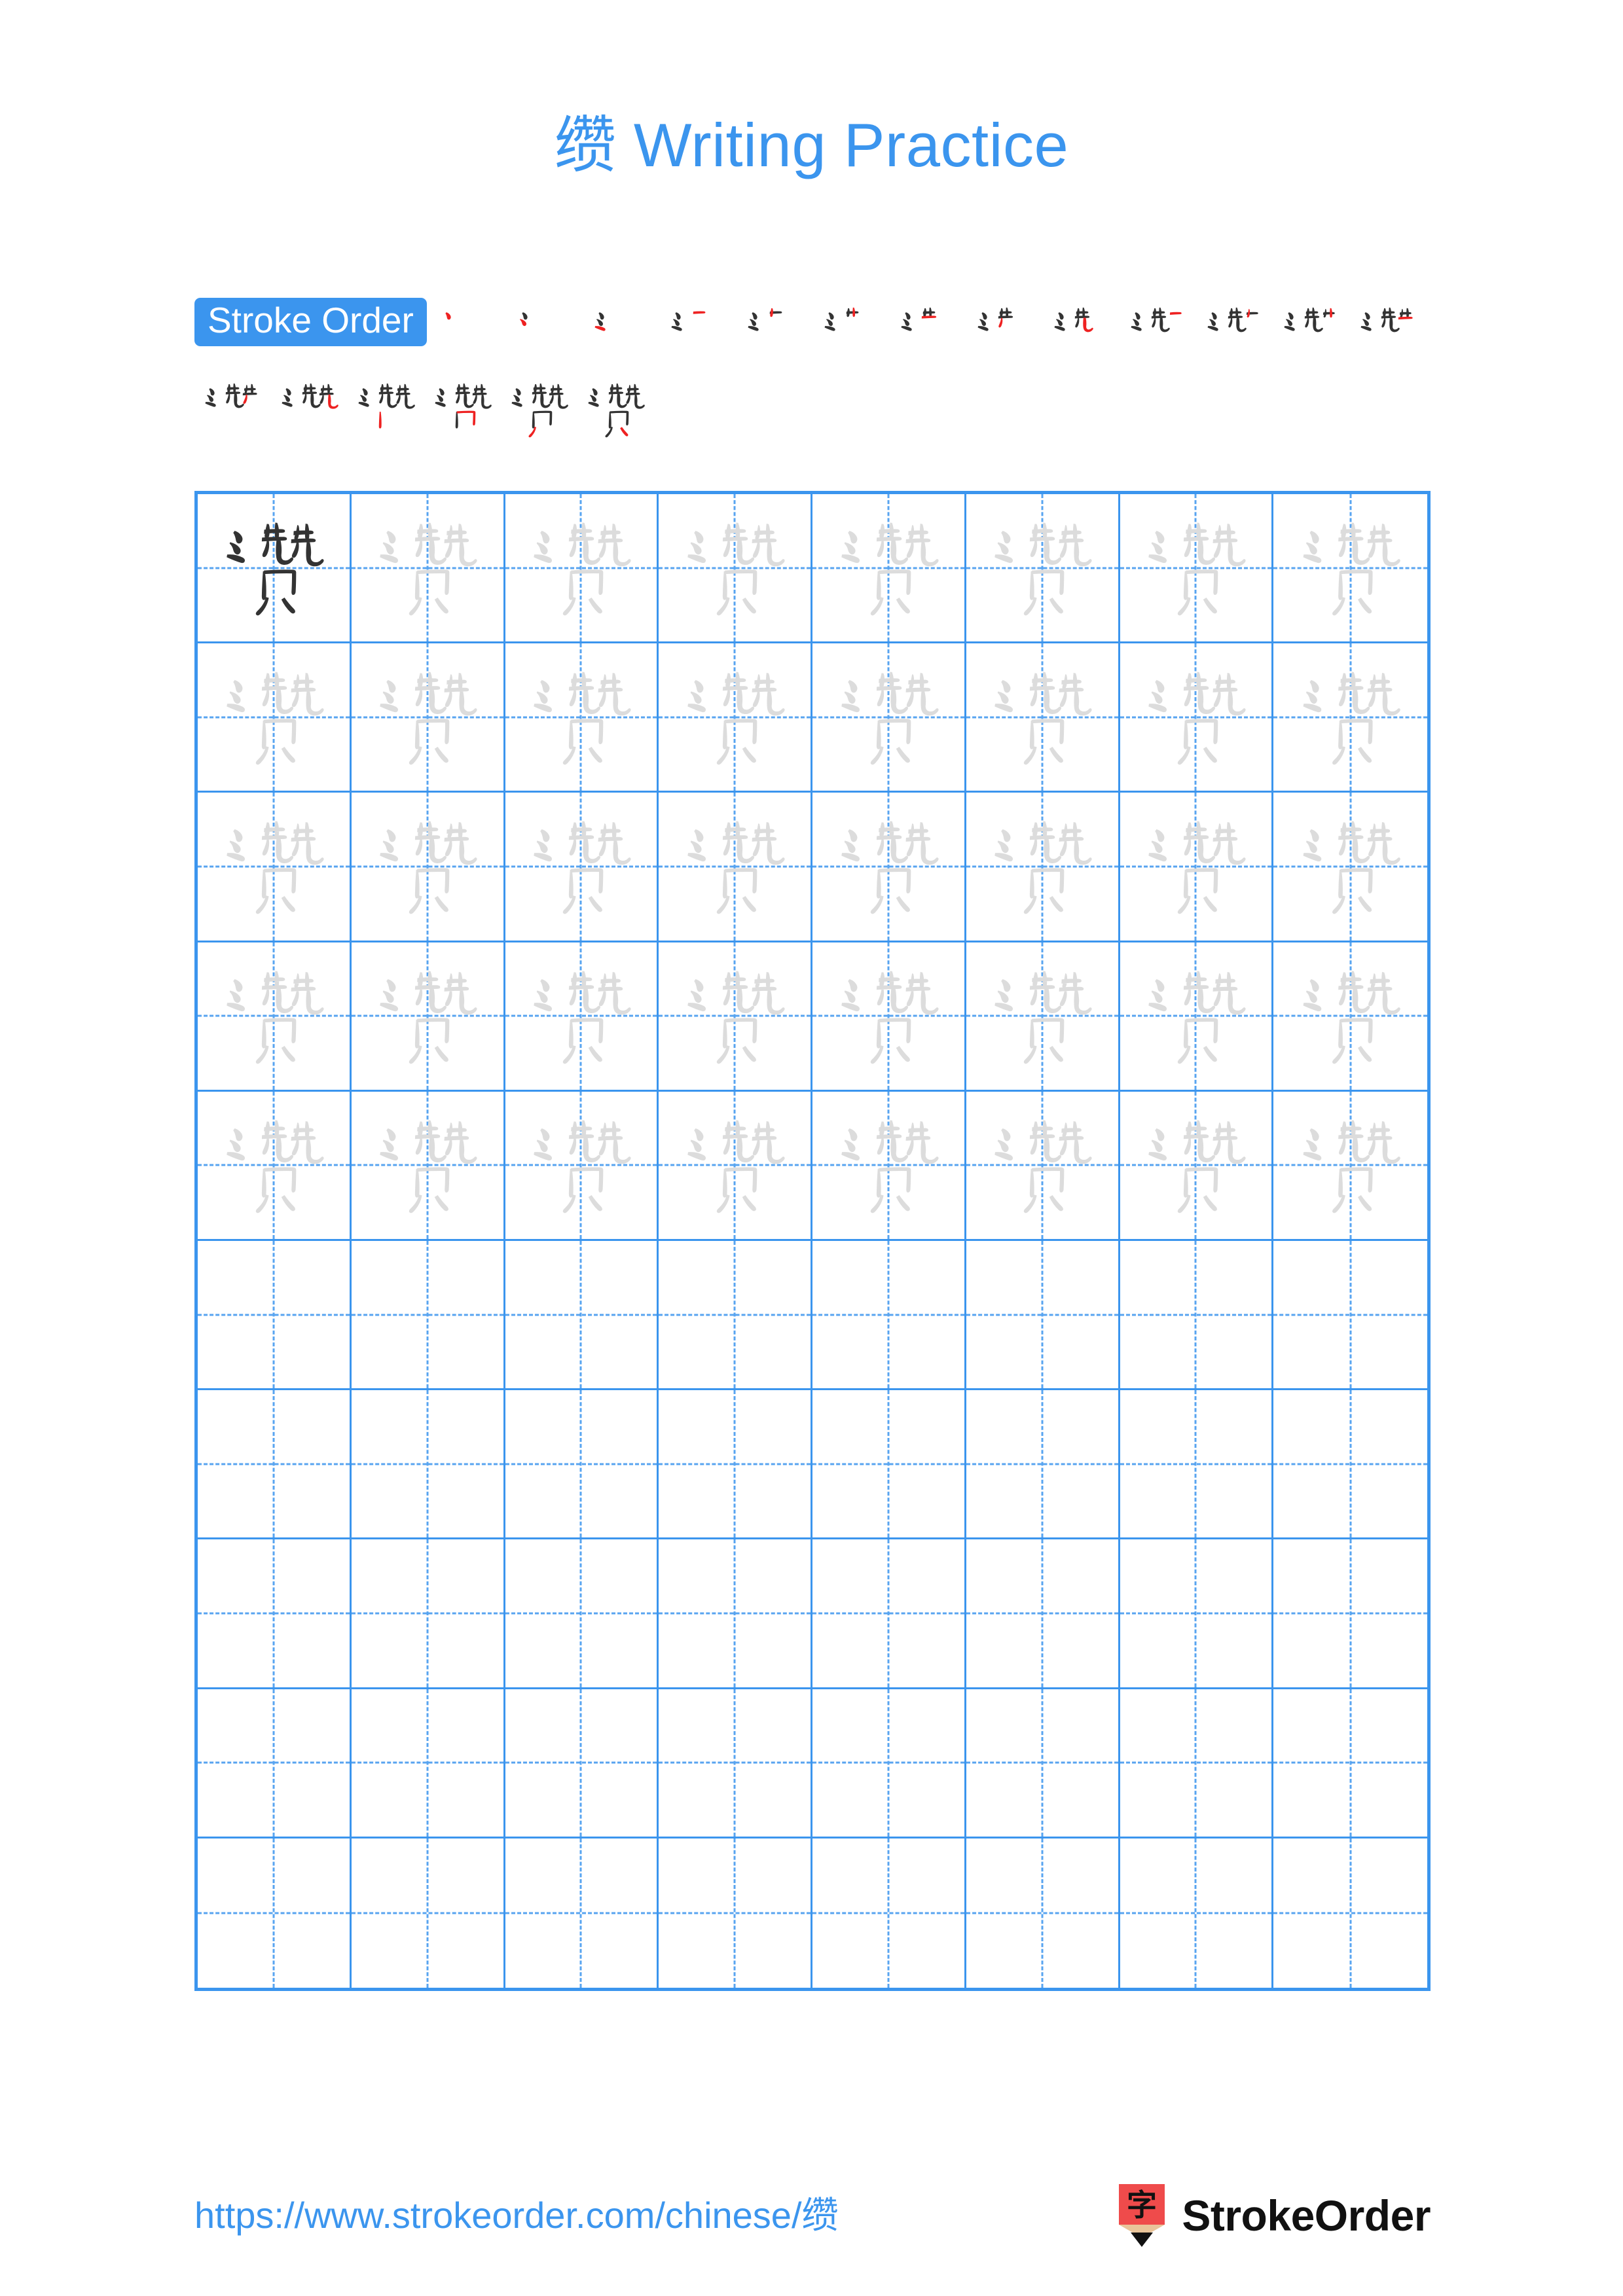 Image resolution: width=1623 pixels, height=2296 pixels. I want to click on practice-cell-r8c1, so click(275, 1614).